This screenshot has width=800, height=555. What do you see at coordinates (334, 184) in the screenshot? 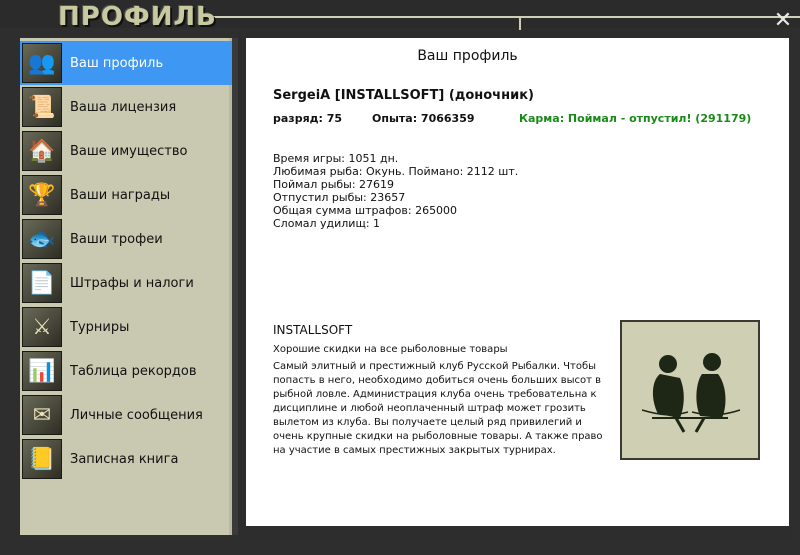
I see `stat-fish-caught: Поймал рыбы: 27619` at bounding box center [334, 184].